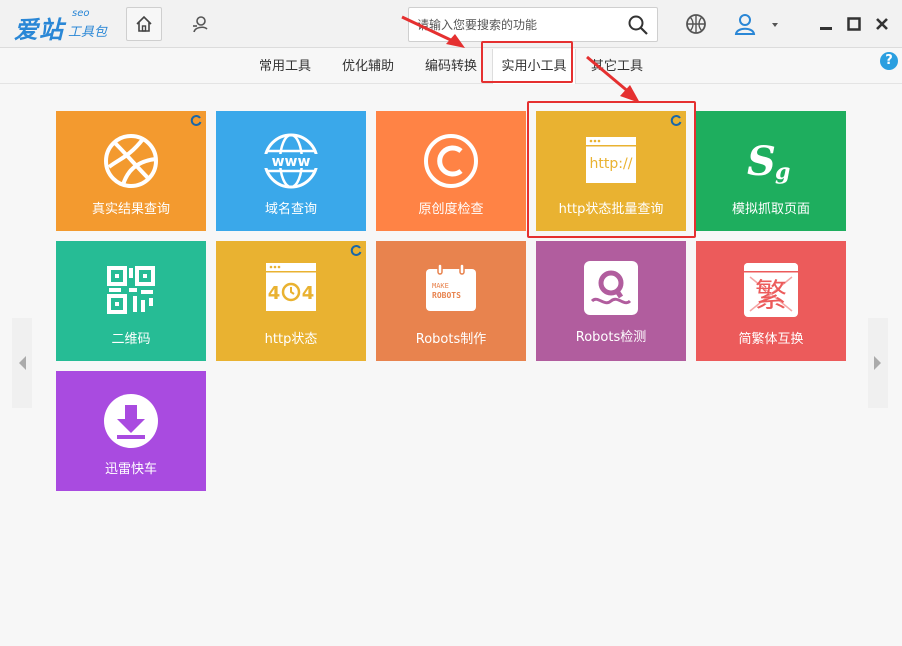  What do you see at coordinates (130, 209) in the screenshot?
I see `tile-label: 真实结果查询` at bounding box center [130, 209].